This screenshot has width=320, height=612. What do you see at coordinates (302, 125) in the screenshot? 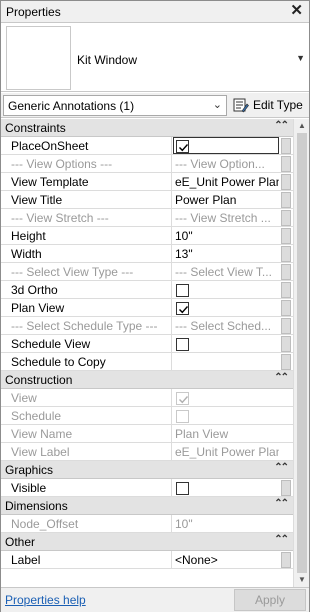
I see `scroll-up-icon: ▲` at bounding box center [302, 125].